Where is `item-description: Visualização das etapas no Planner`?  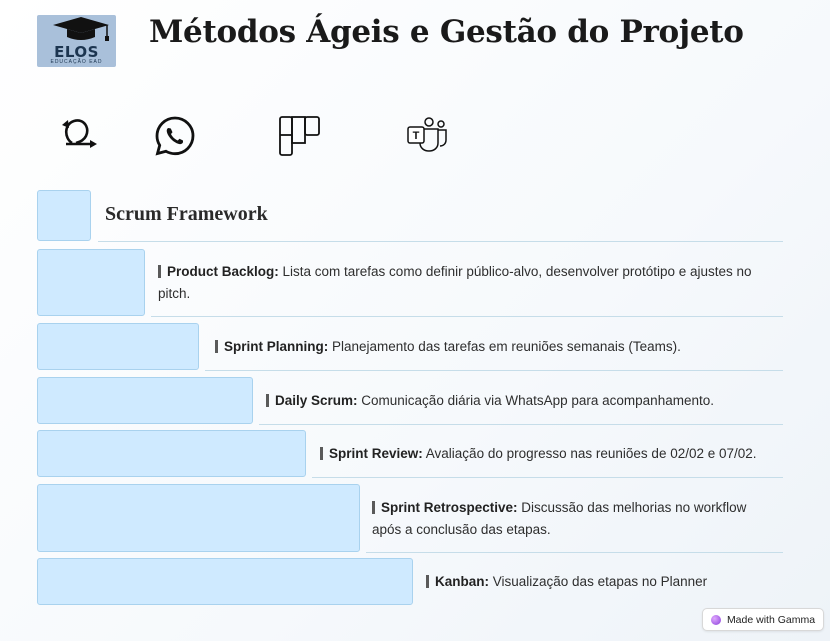 item-description: Visualização das etapas no Planner is located at coordinates (598, 581).